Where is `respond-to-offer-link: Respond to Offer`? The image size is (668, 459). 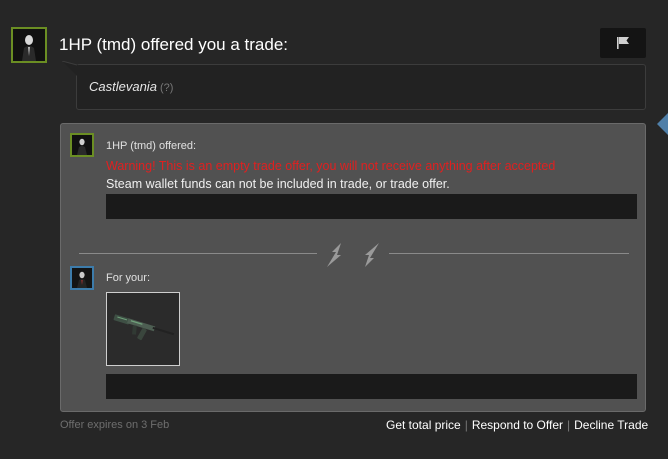
respond-to-offer-link: Respond to Offer is located at coordinates (517, 425).